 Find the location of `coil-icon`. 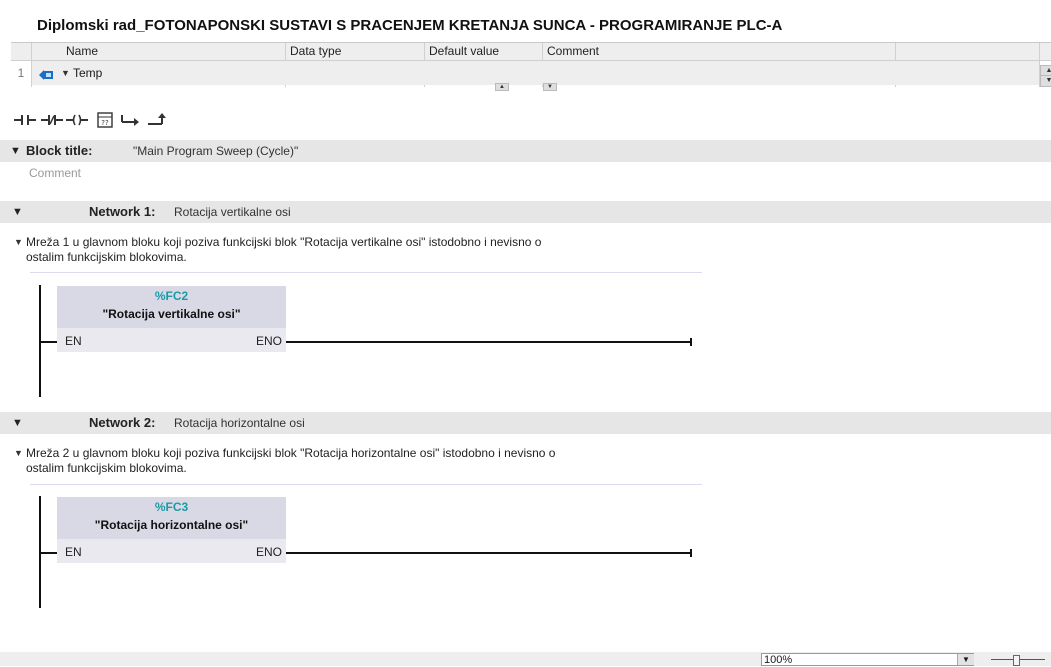

coil-icon is located at coordinates (77, 120).